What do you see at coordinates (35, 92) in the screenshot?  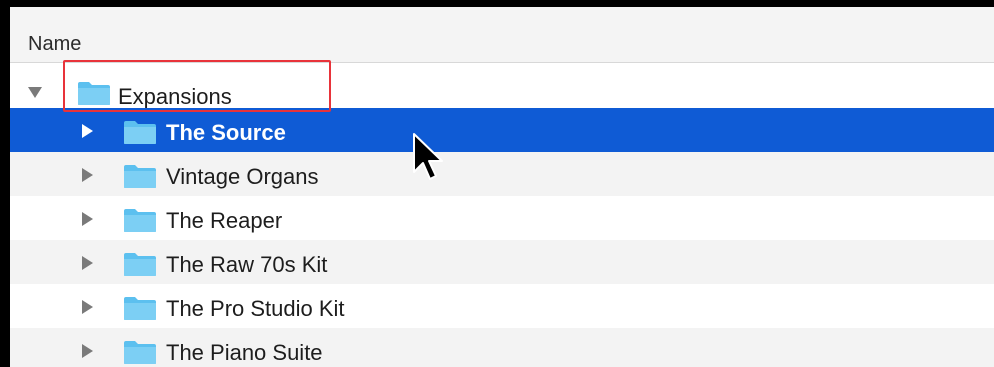 I see `disclosure-triangle-expanded-icon` at bounding box center [35, 92].